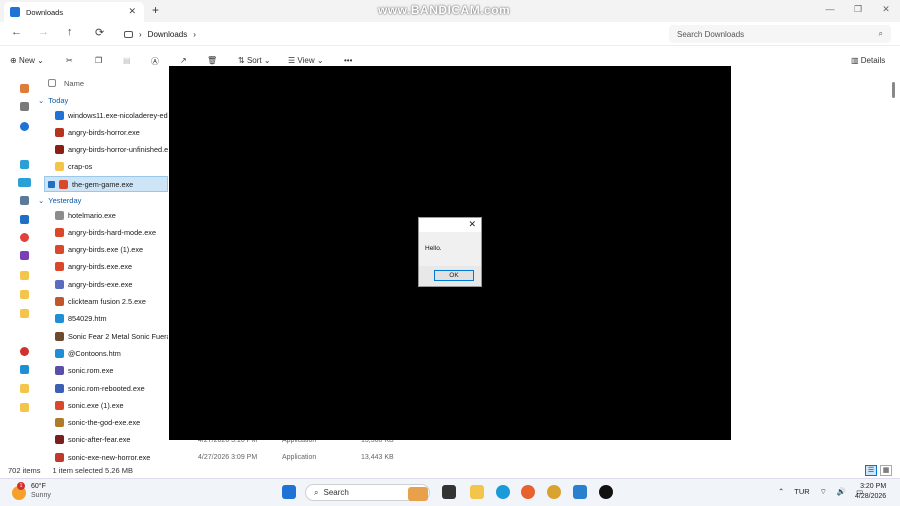 This screenshot has width=900, height=506. I want to click on back-button: ←, so click(16, 32).